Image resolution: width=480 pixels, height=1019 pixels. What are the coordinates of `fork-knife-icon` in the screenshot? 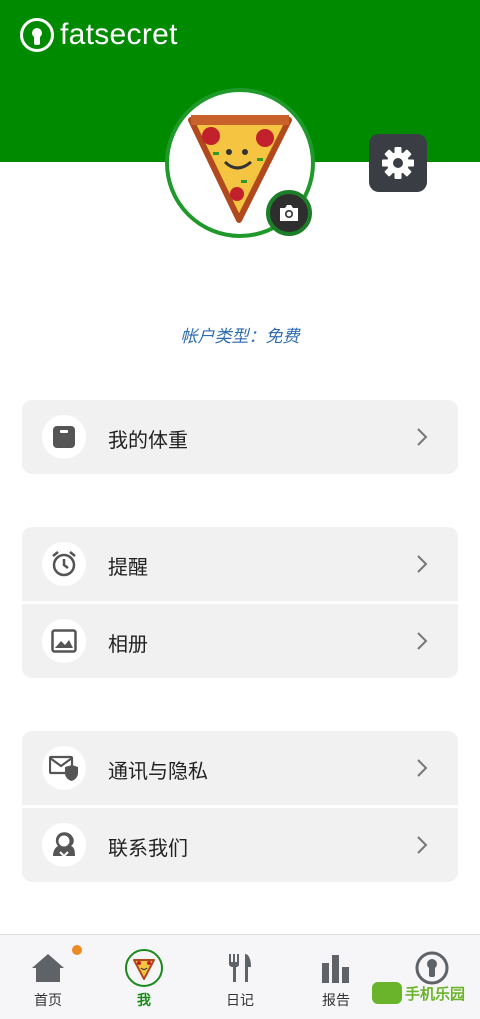 It's located at (240, 968).